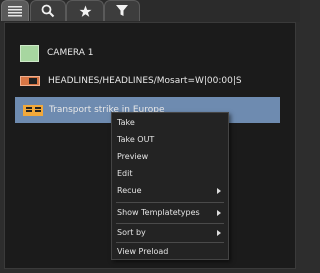 This screenshot has width=320, height=273. I want to click on filter-icon, so click(122, 10).